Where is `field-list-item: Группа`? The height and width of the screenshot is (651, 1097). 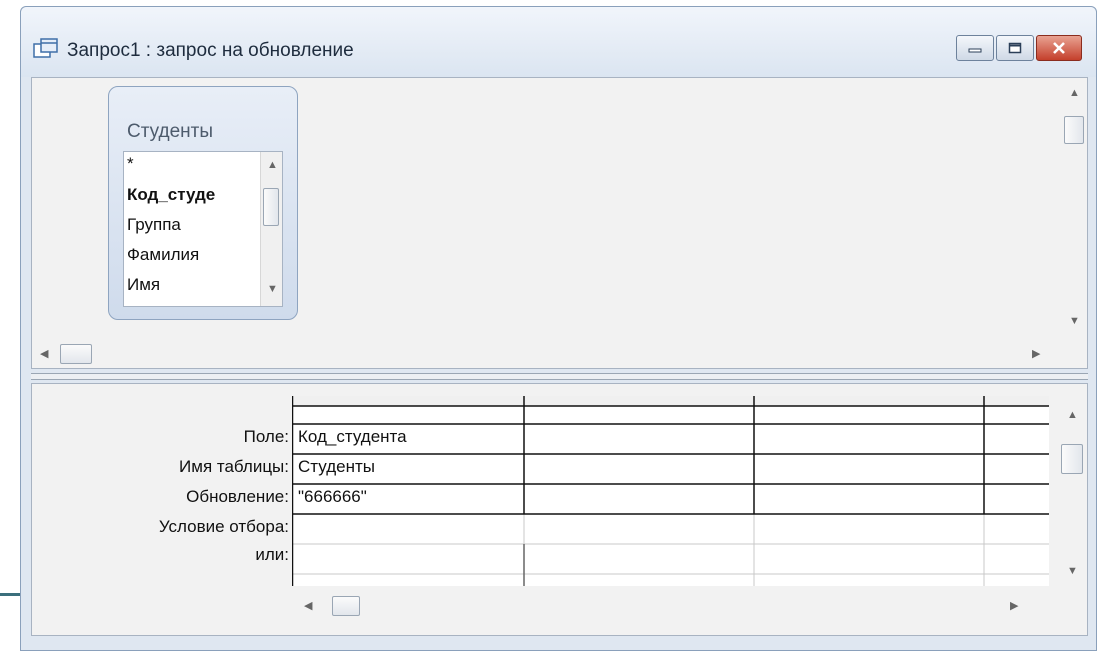 field-list-item: Группа is located at coordinates (154, 225).